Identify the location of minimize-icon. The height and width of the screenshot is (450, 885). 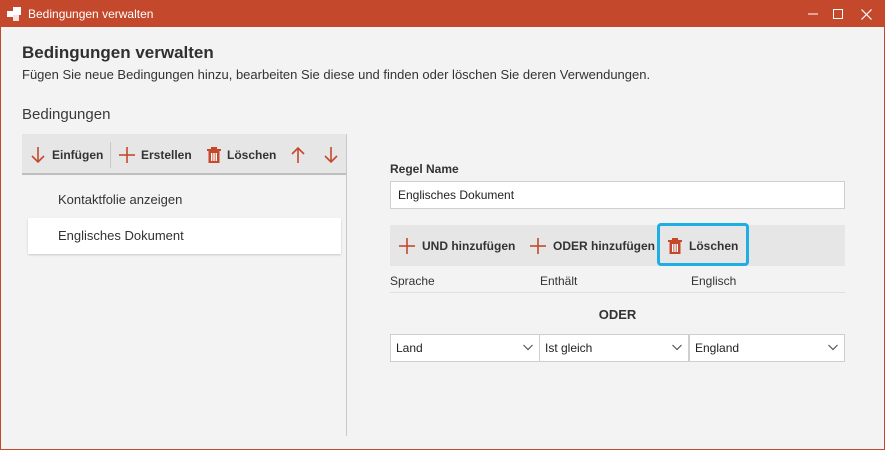
(813, 14).